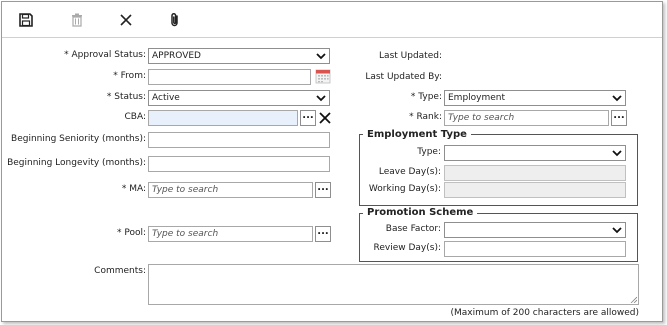 This screenshot has width=667, height=325. I want to click on toolbar, so click(332, 20).